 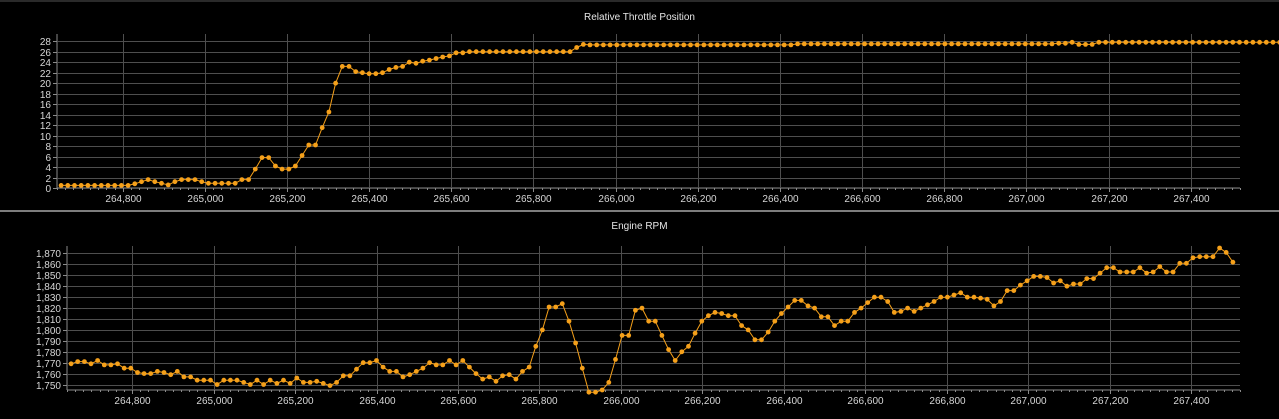 What do you see at coordinates (1109, 199) in the screenshot?
I see `x-tick-label: 267,200` at bounding box center [1109, 199].